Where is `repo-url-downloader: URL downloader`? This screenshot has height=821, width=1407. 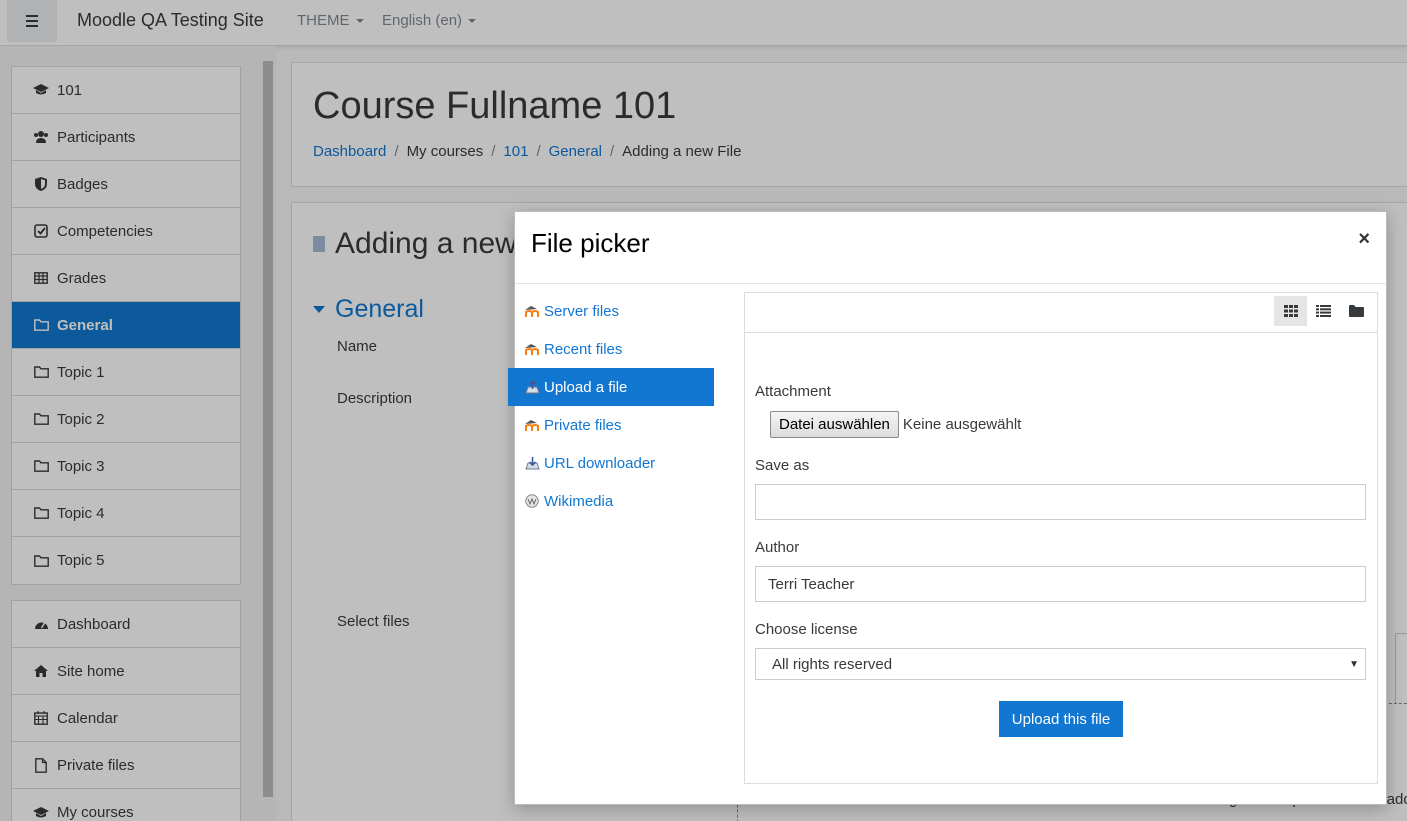 repo-url-downloader: URL downloader is located at coordinates (611, 463).